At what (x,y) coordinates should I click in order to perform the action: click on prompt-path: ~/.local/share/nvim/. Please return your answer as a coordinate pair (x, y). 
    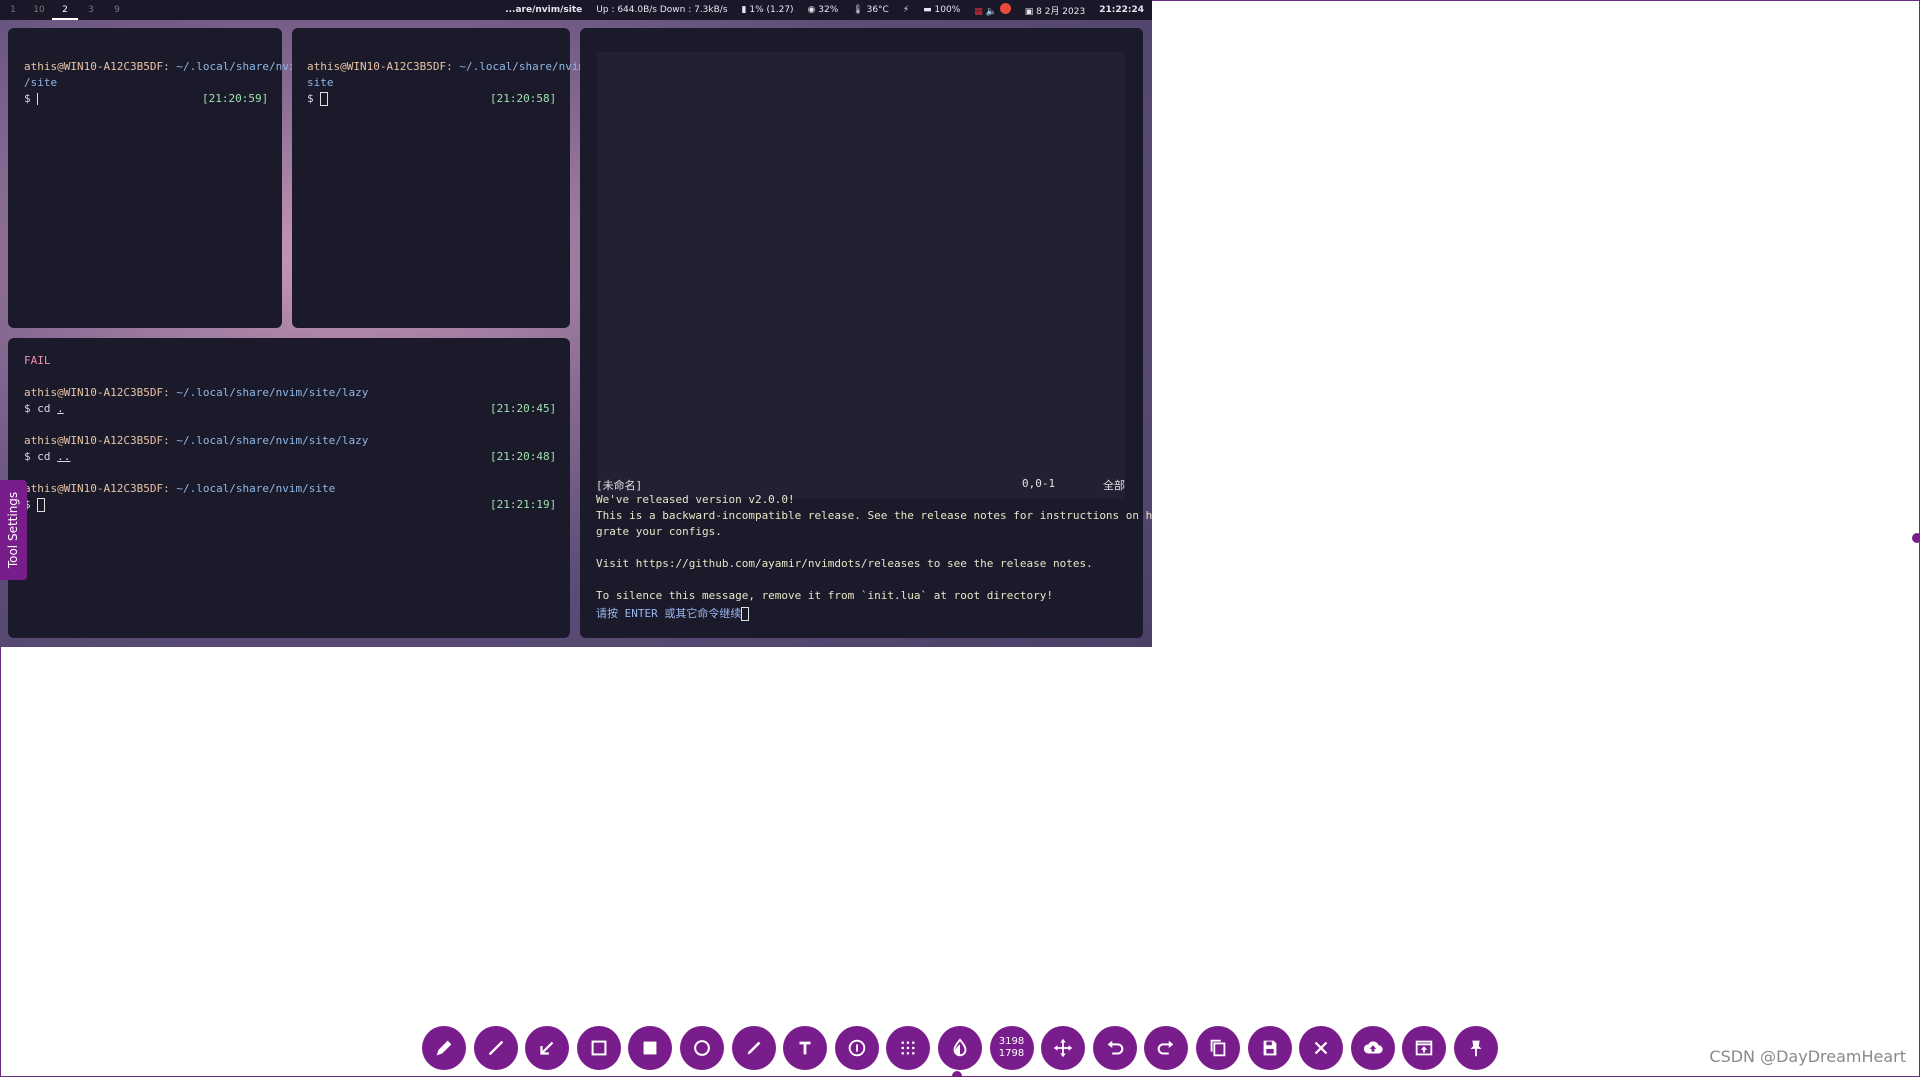
    Looking at the image, I should click on (525, 66).